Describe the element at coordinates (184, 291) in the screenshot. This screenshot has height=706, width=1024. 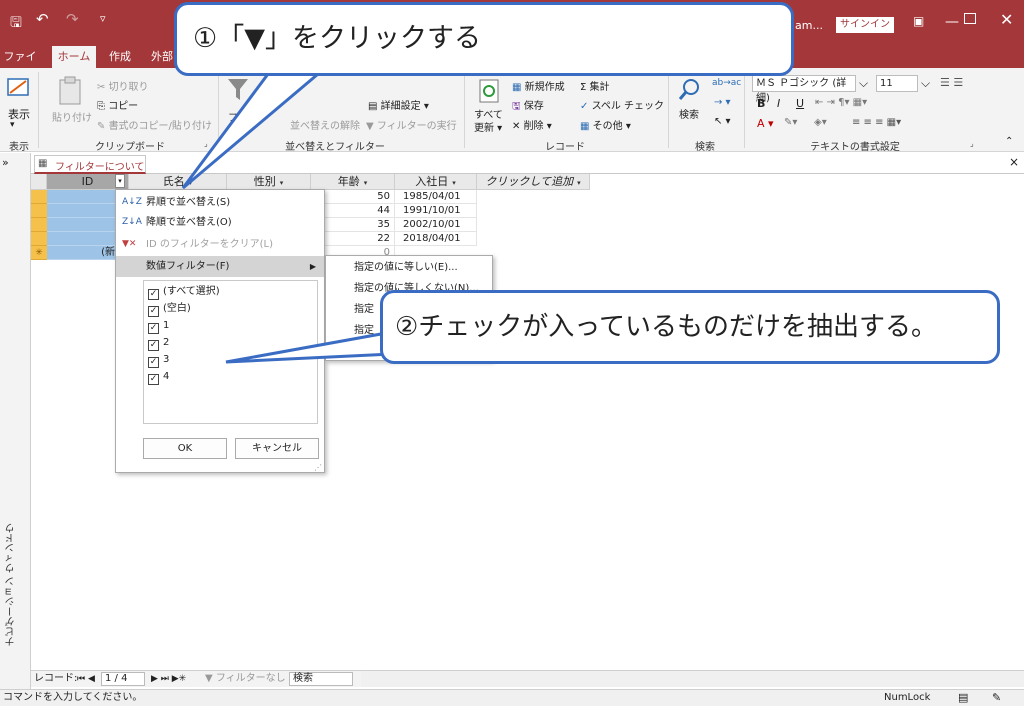
I see `checkbox-select-all: ✓ (すべて選択)` at that location.